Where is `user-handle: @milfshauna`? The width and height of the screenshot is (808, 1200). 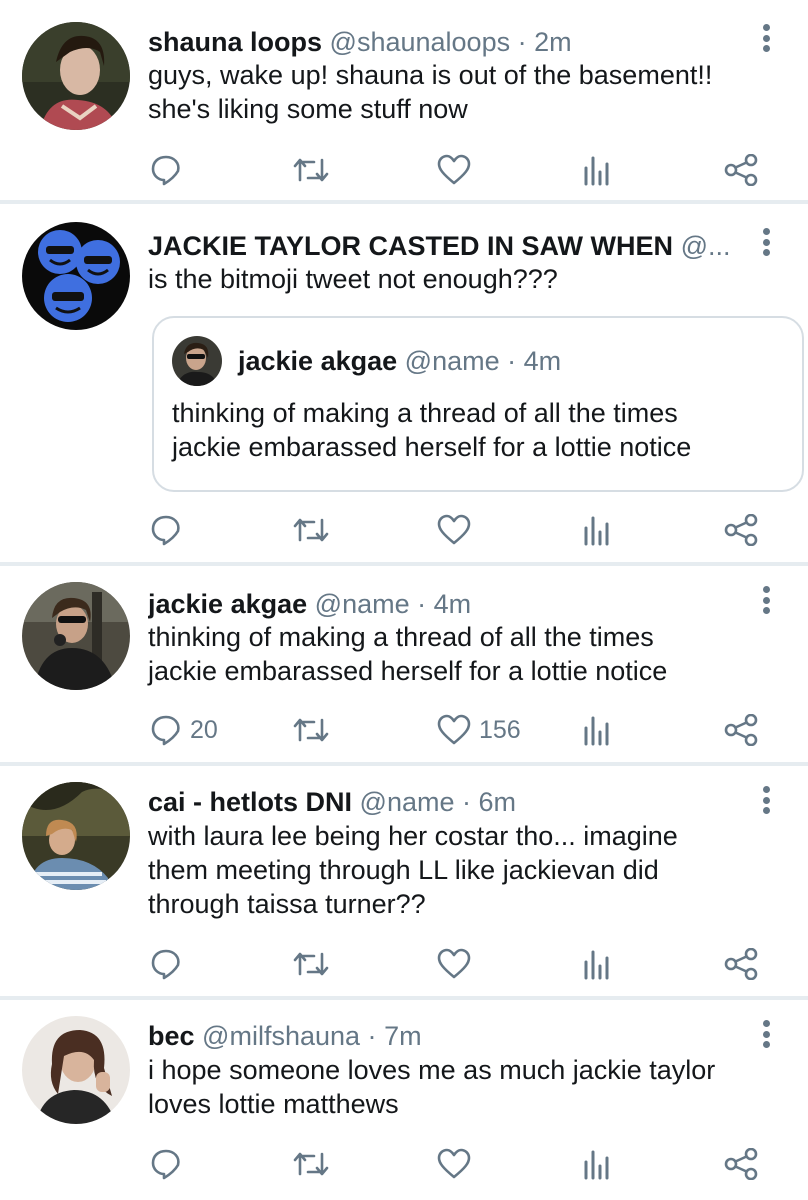 user-handle: @milfshauna is located at coordinates (281, 1036).